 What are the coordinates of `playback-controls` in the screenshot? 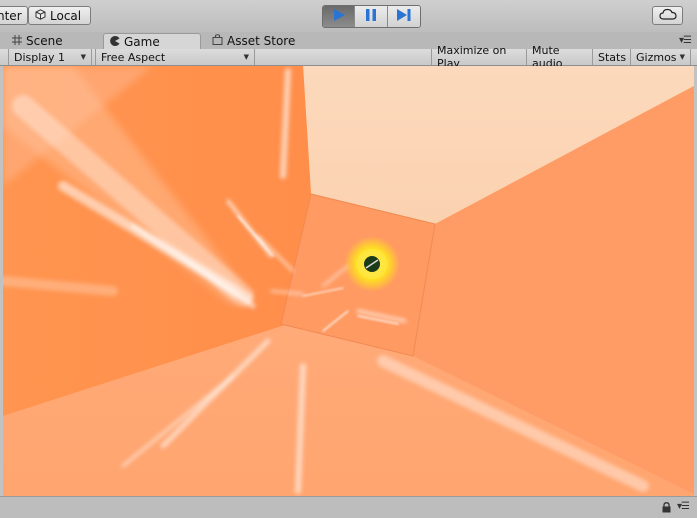 It's located at (371, 16).